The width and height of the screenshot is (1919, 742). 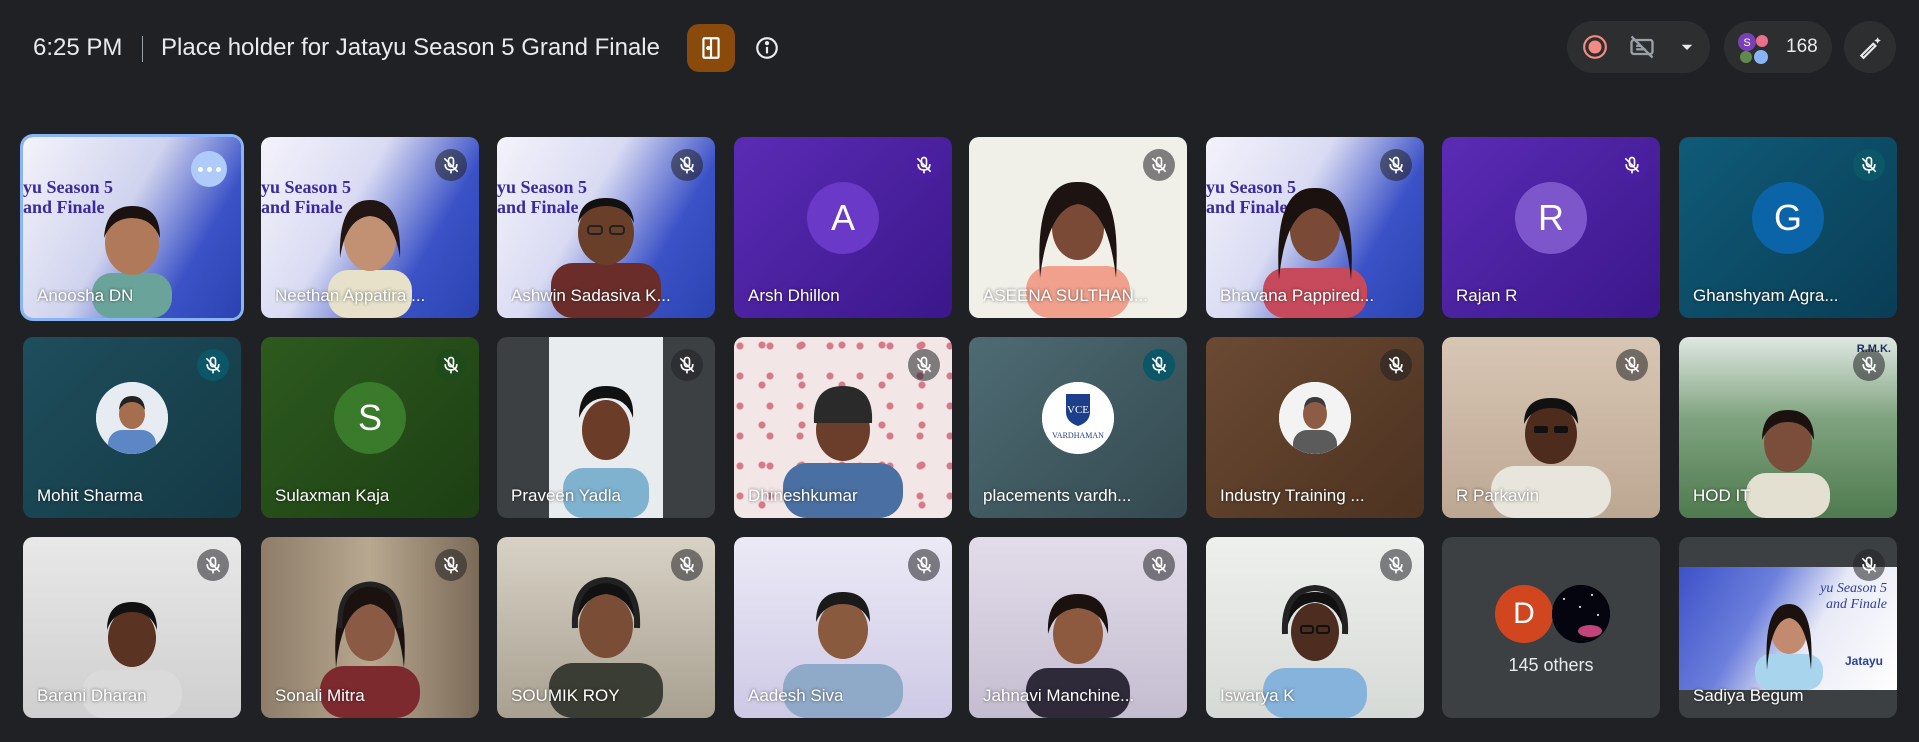 I want to click on more-options-button, so click(x=209, y=169).